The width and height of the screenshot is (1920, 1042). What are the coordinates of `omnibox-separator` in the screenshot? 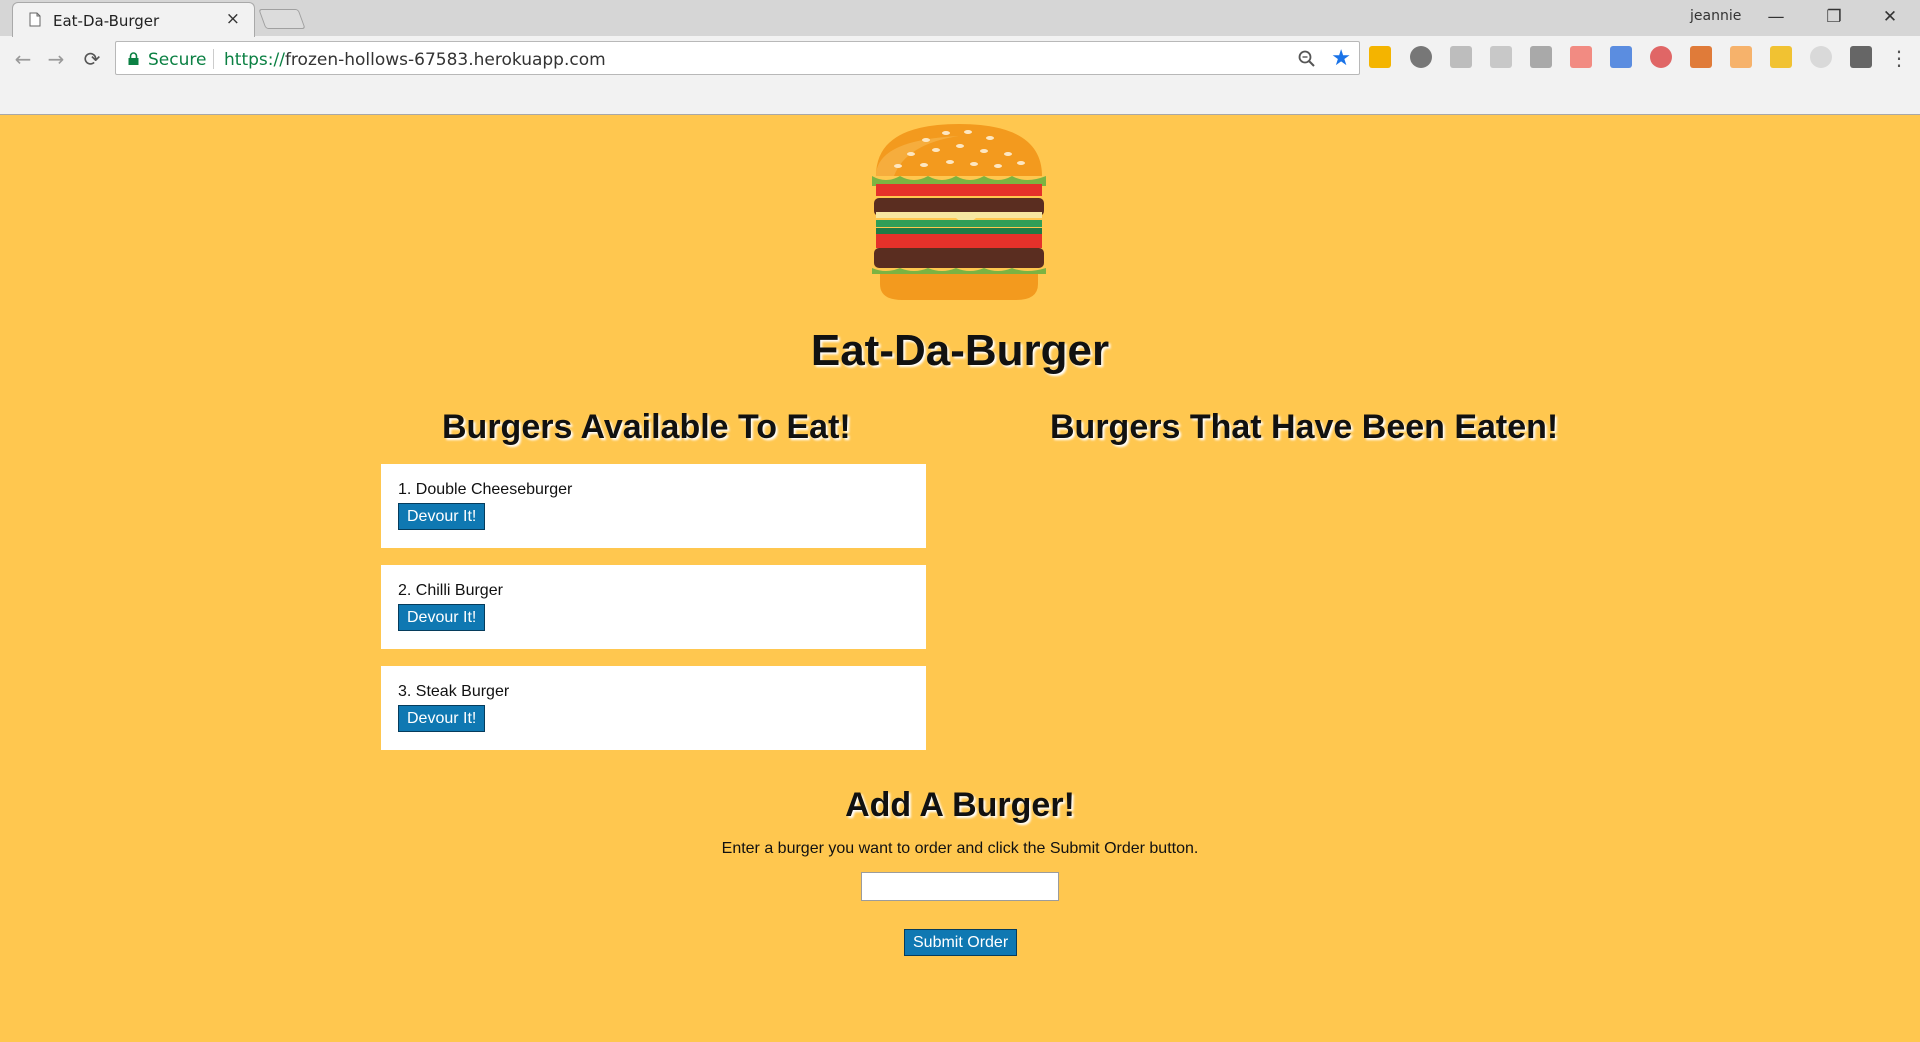 It's located at (213, 59).